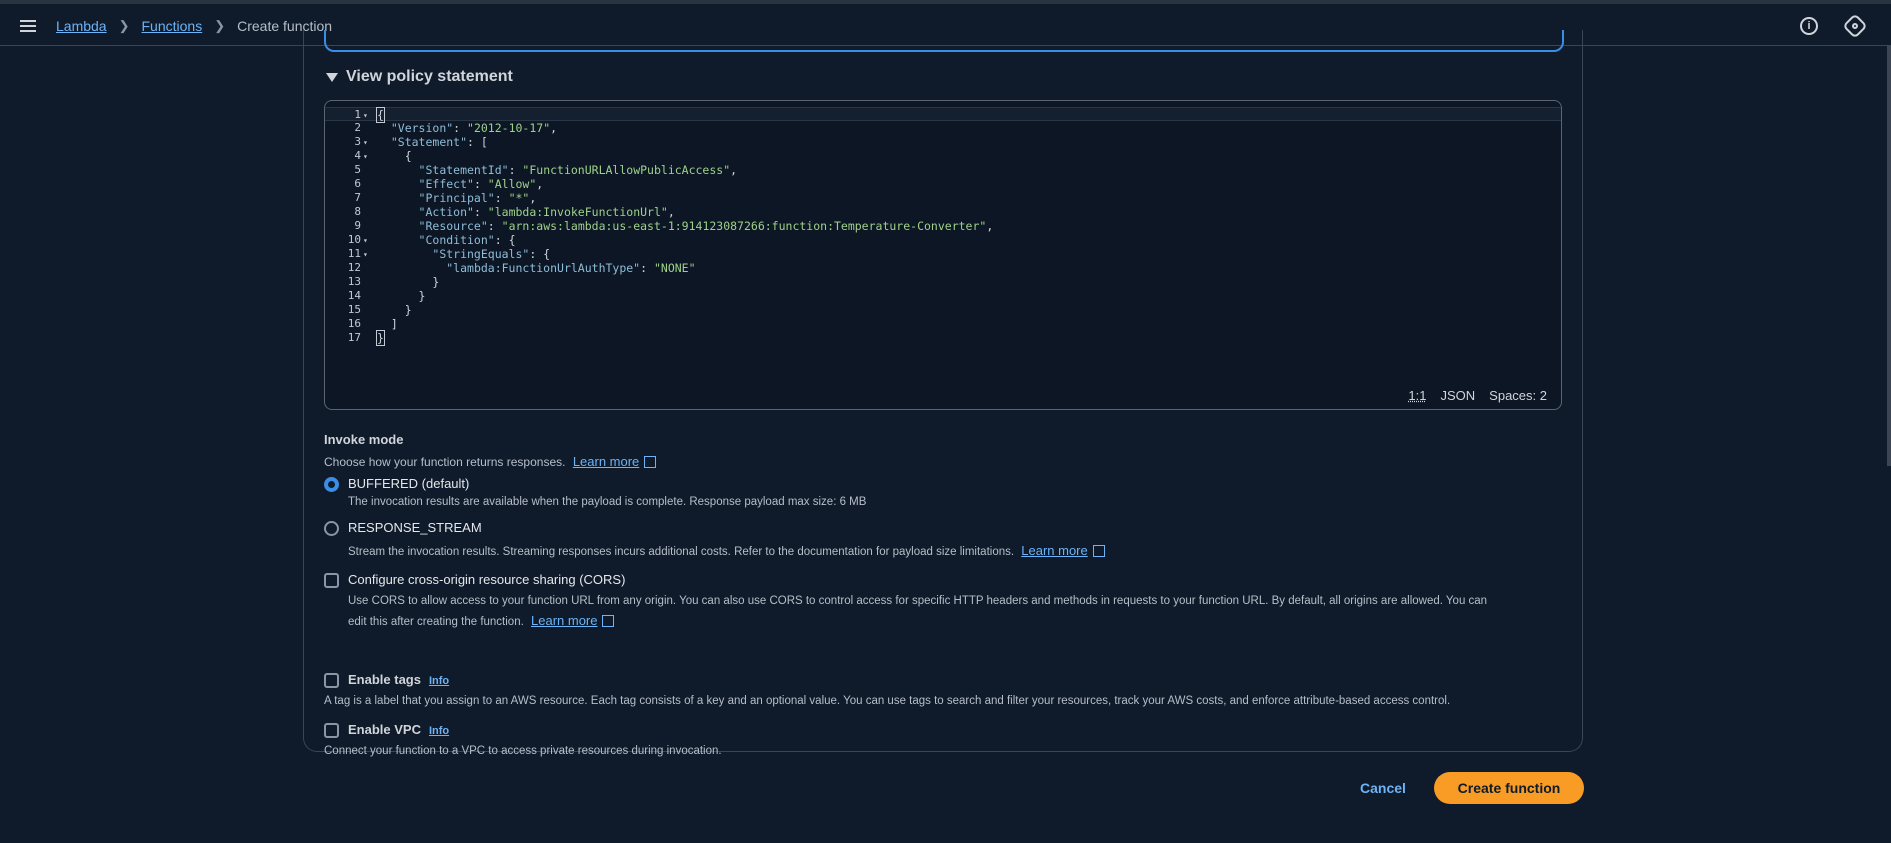 Image resolution: width=1891 pixels, height=843 pixels. Describe the element at coordinates (357, 183) in the screenshot. I see `line-number: 6` at that location.